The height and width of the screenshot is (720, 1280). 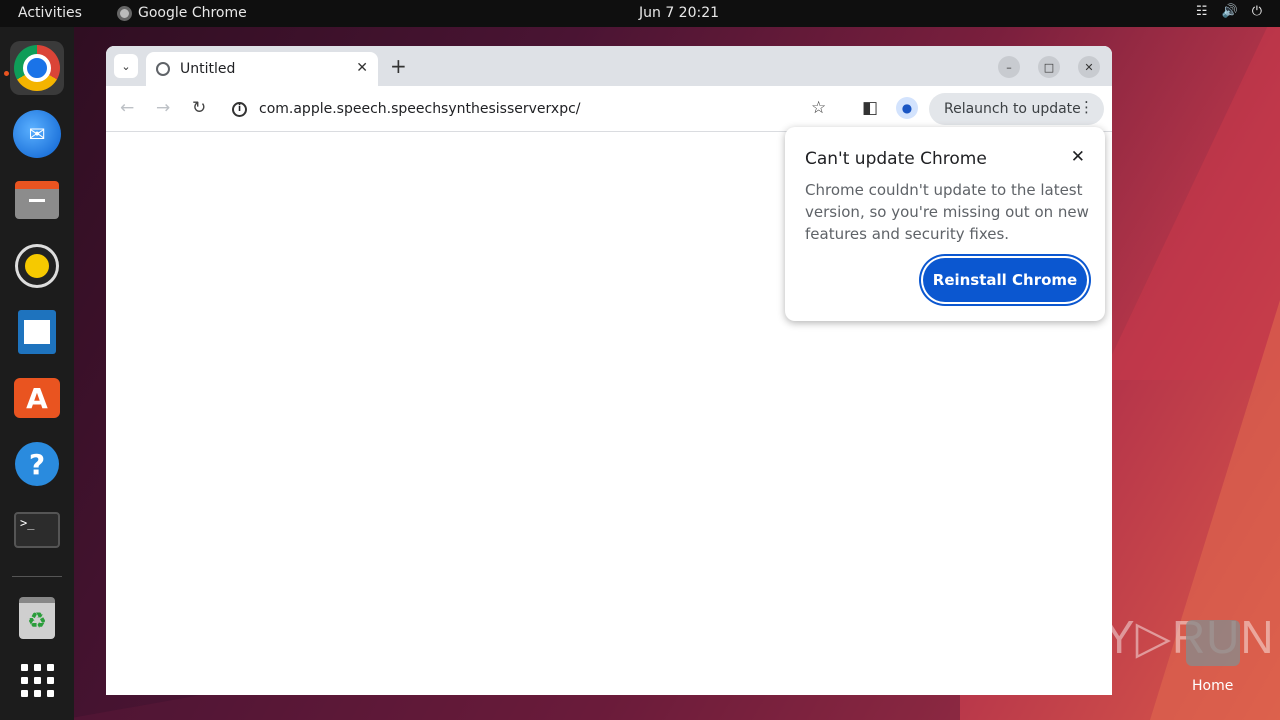 I want to click on tab-untitled: Untitled ✕, so click(x=262, y=69).